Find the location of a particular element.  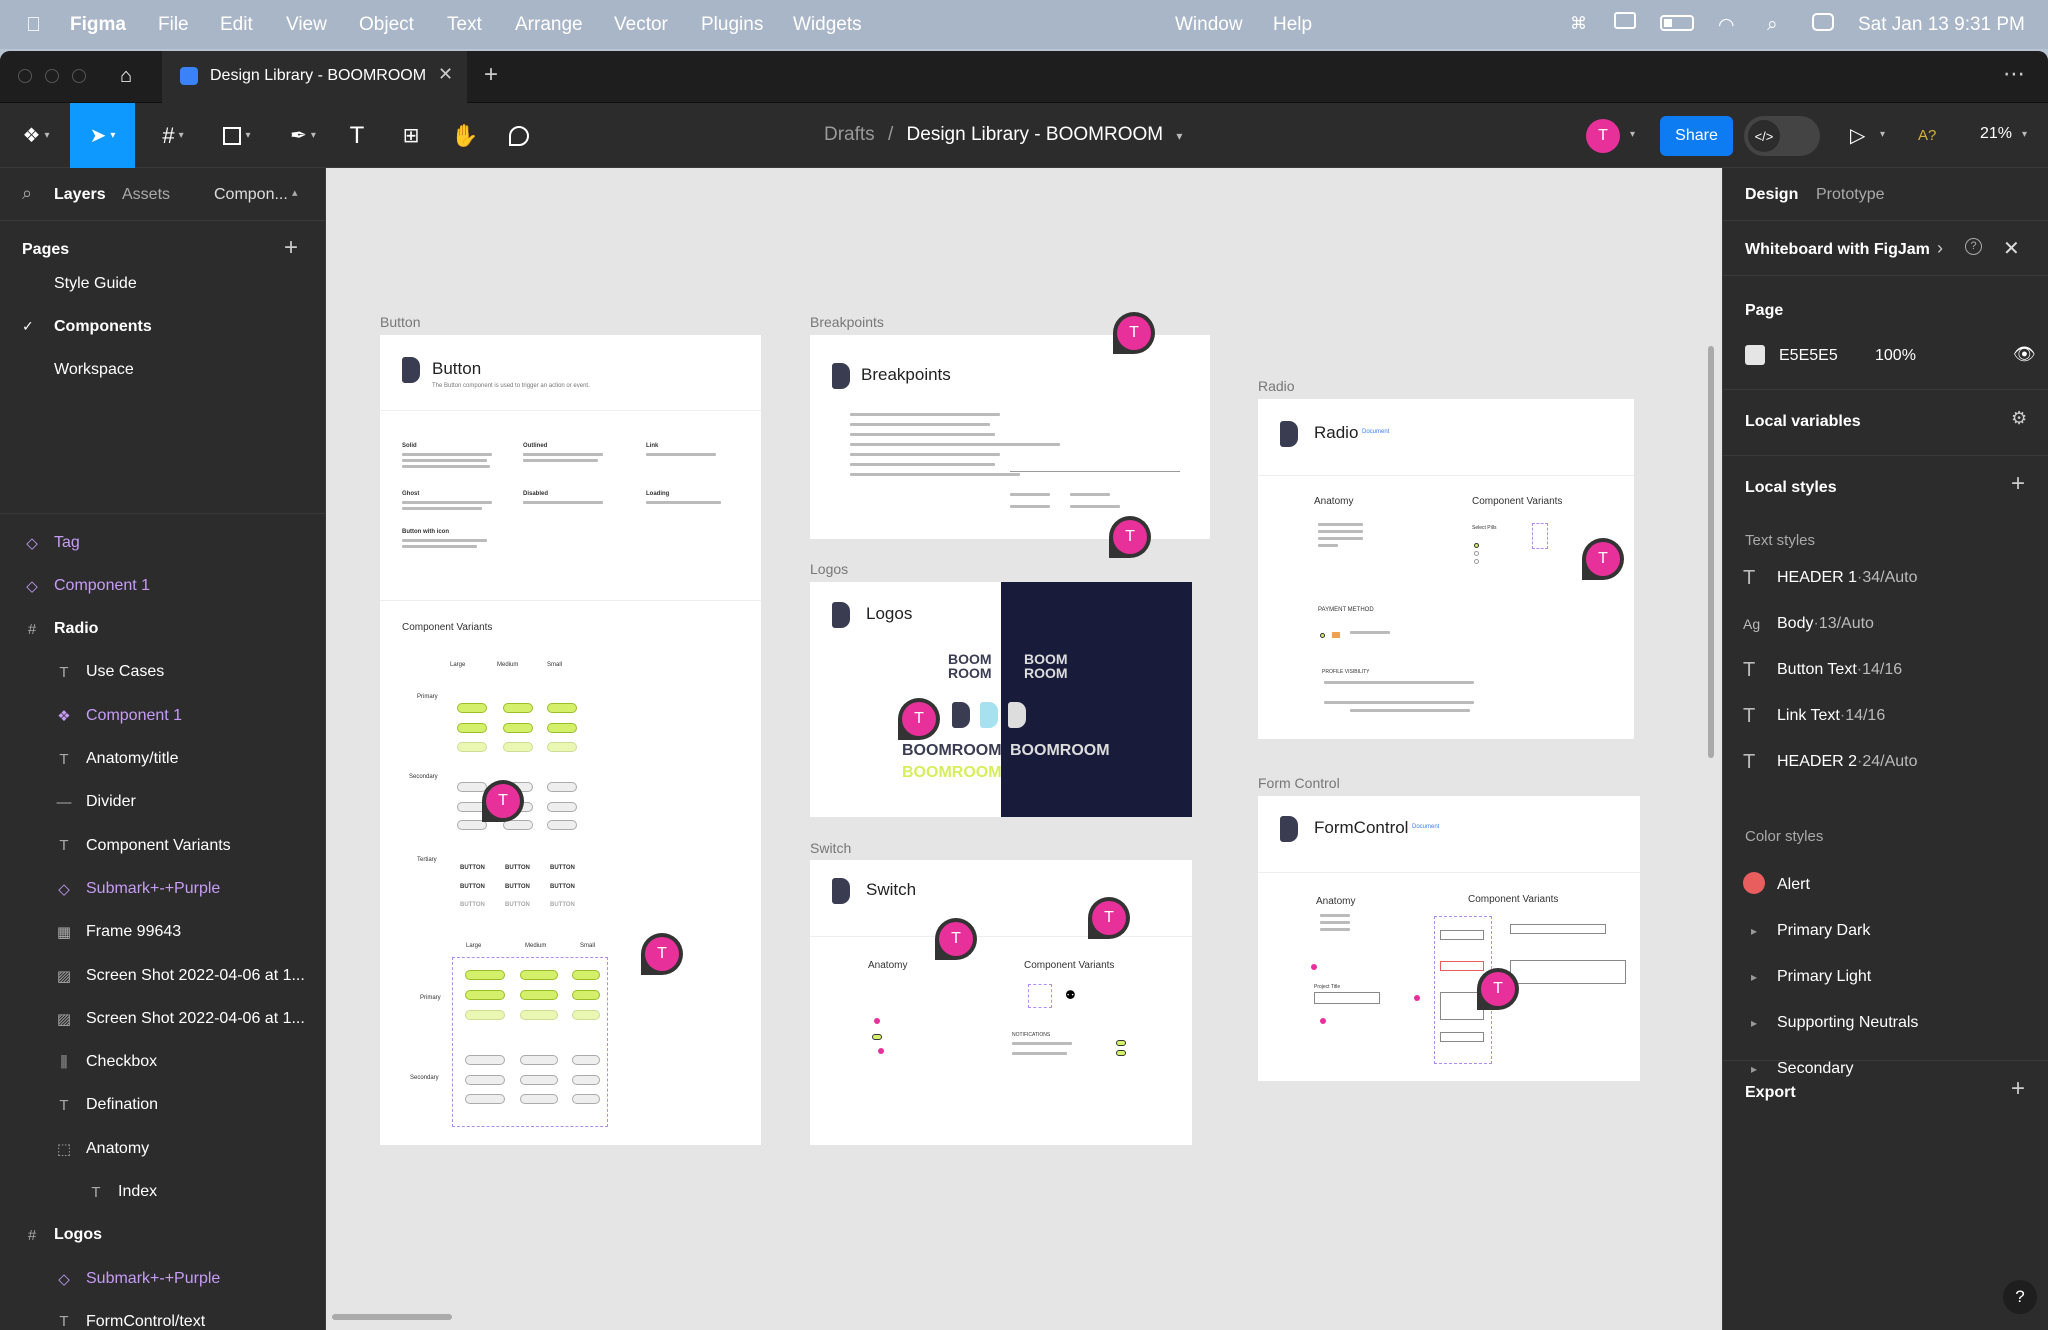

zoom-level: 21% is located at coordinates (1996, 134).